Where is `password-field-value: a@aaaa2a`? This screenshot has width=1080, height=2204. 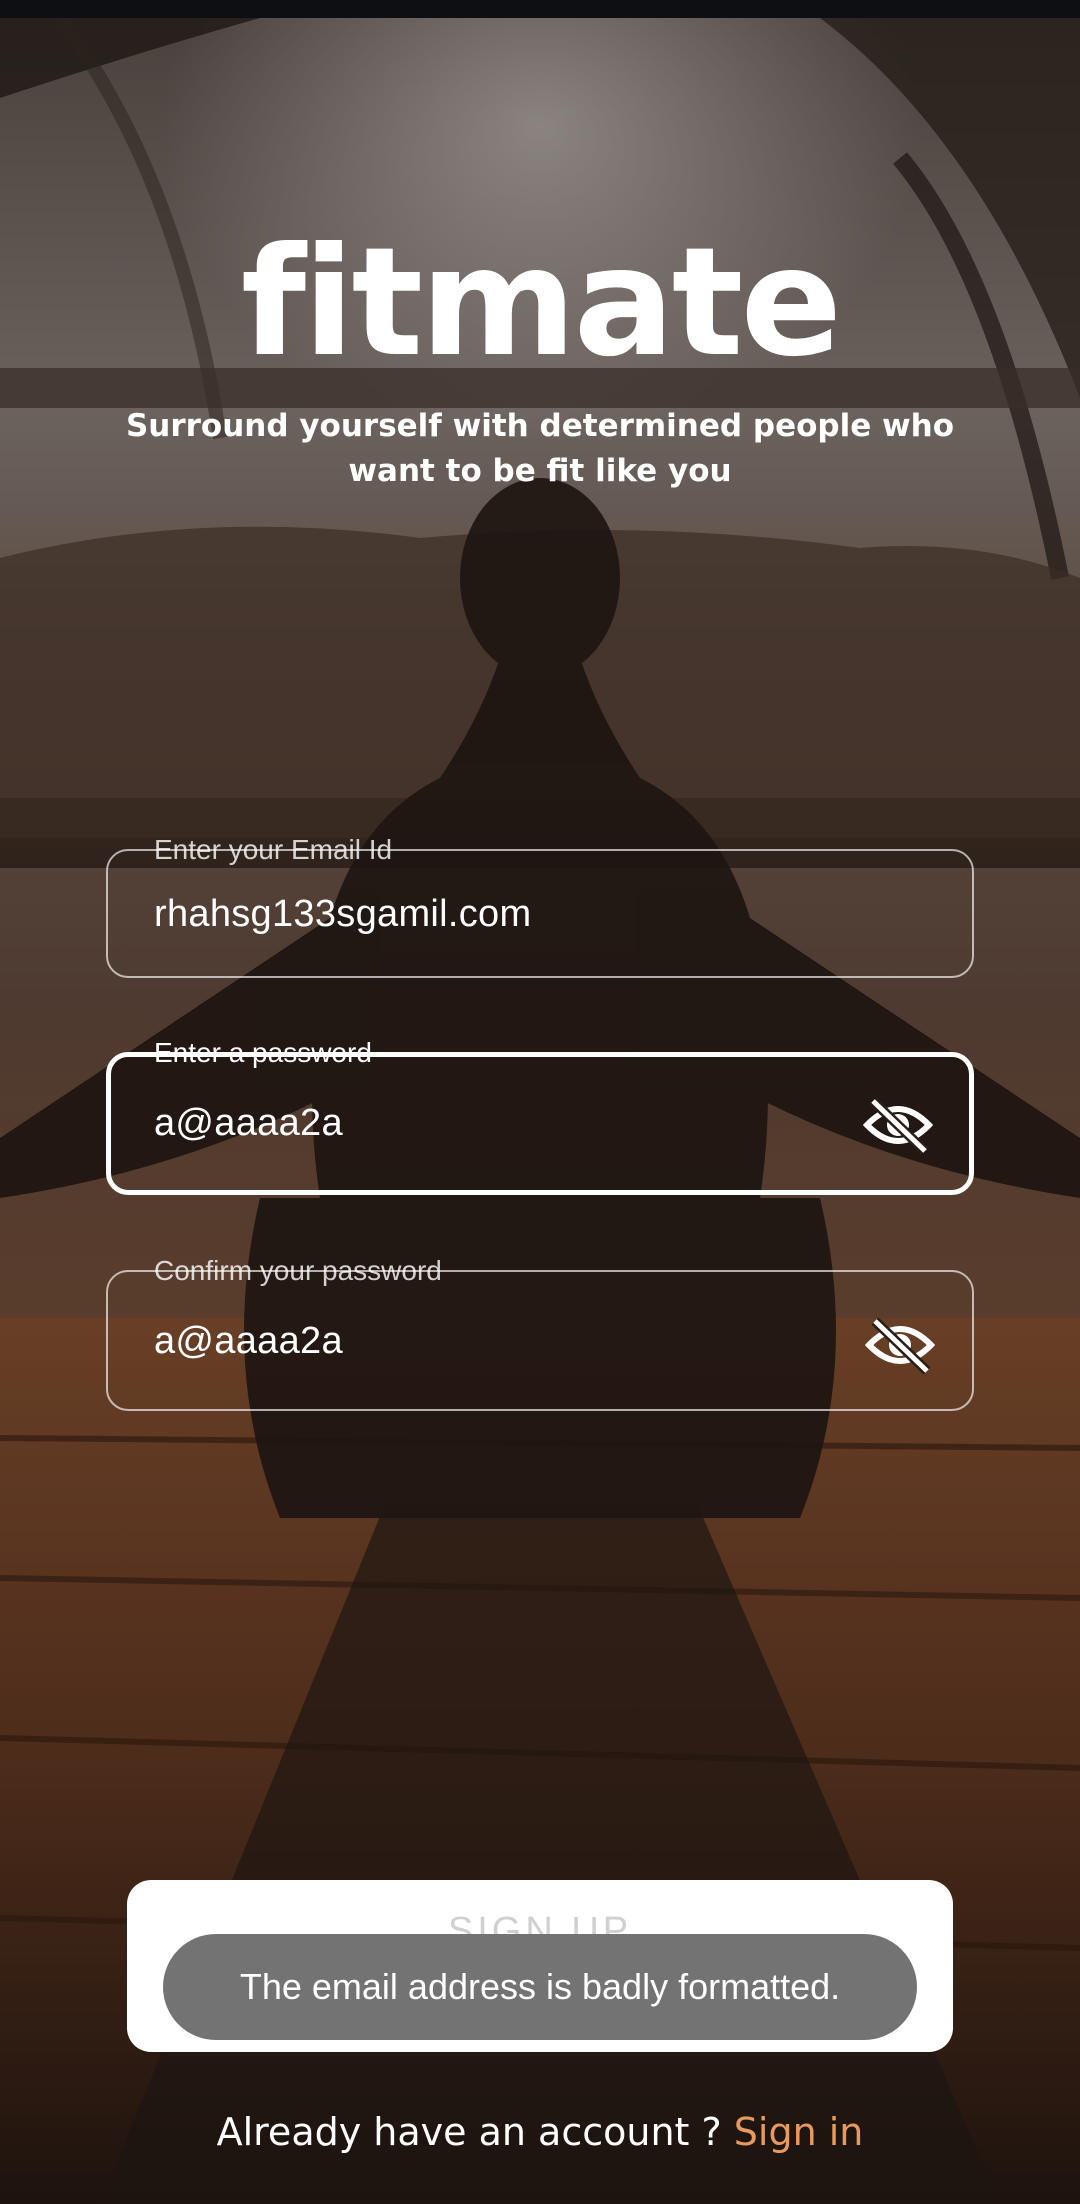 password-field-value: a@aaaa2a is located at coordinates (248, 1123).